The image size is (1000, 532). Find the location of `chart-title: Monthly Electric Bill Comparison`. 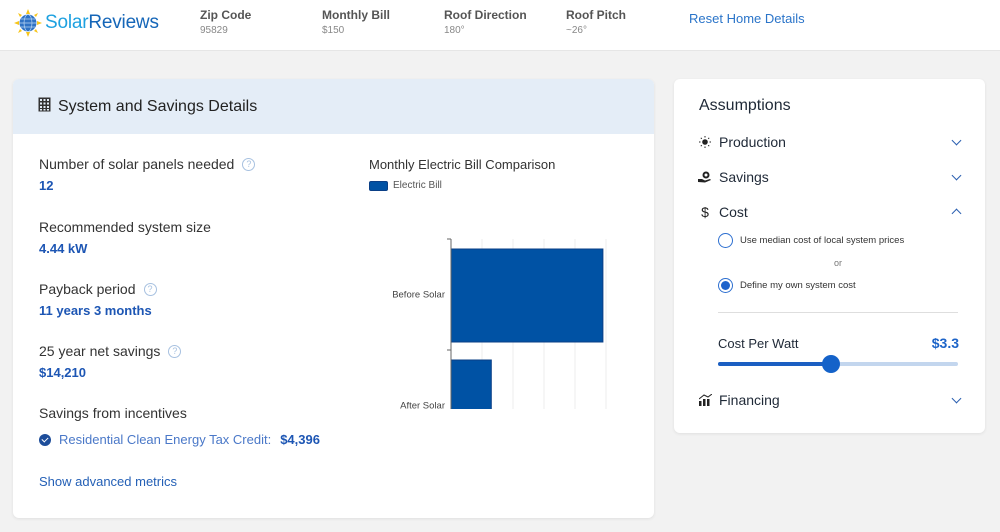

chart-title: Monthly Electric Bill Comparison is located at coordinates (462, 164).